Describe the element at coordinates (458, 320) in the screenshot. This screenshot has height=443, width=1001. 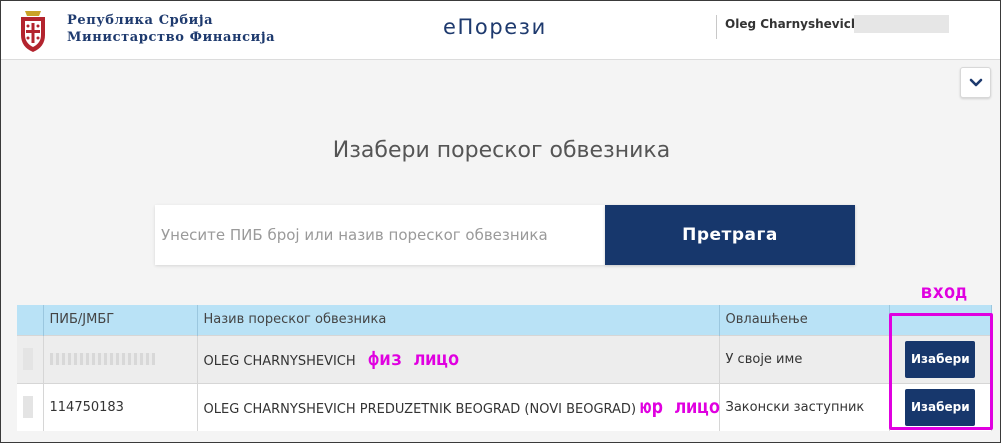
I see `column-header-name: Назив пореског обвезника` at that location.